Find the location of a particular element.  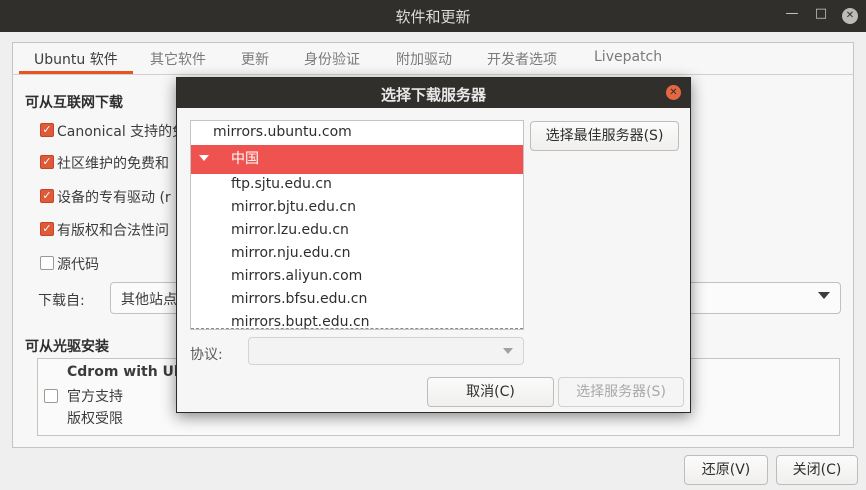

protocol-combo is located at coordinates (386, 351).